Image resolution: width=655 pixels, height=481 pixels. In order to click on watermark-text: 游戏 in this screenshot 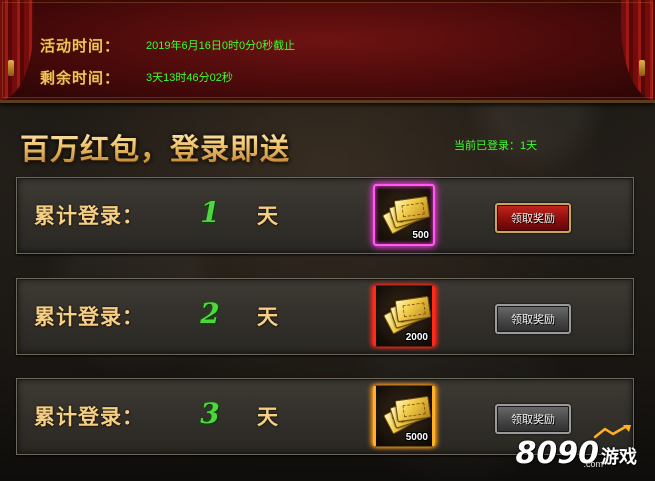, I will do `click(619, 457)`.